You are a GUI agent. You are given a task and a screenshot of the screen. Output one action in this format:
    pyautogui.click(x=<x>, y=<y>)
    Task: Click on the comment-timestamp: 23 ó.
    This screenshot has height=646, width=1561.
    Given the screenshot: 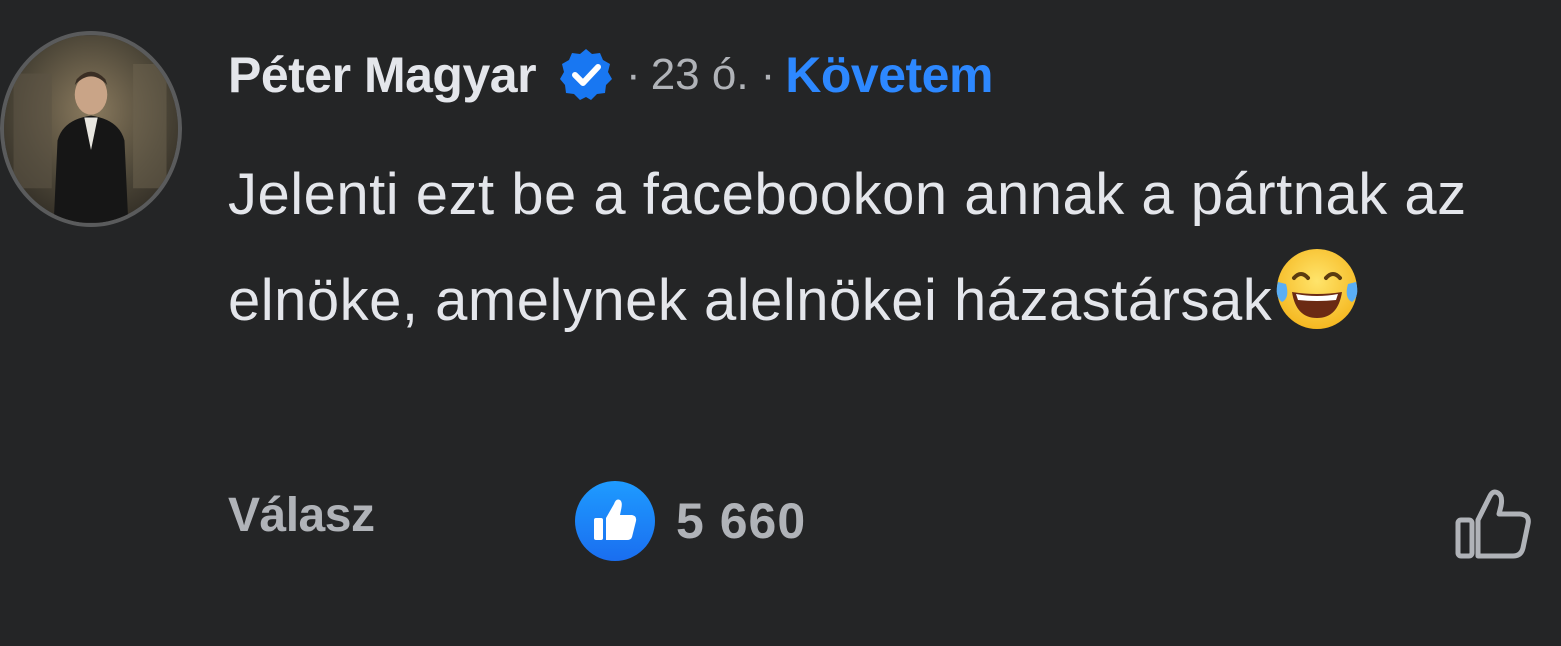 What is the action you would take?
    pyautogui.click(x=700, y=75)
    